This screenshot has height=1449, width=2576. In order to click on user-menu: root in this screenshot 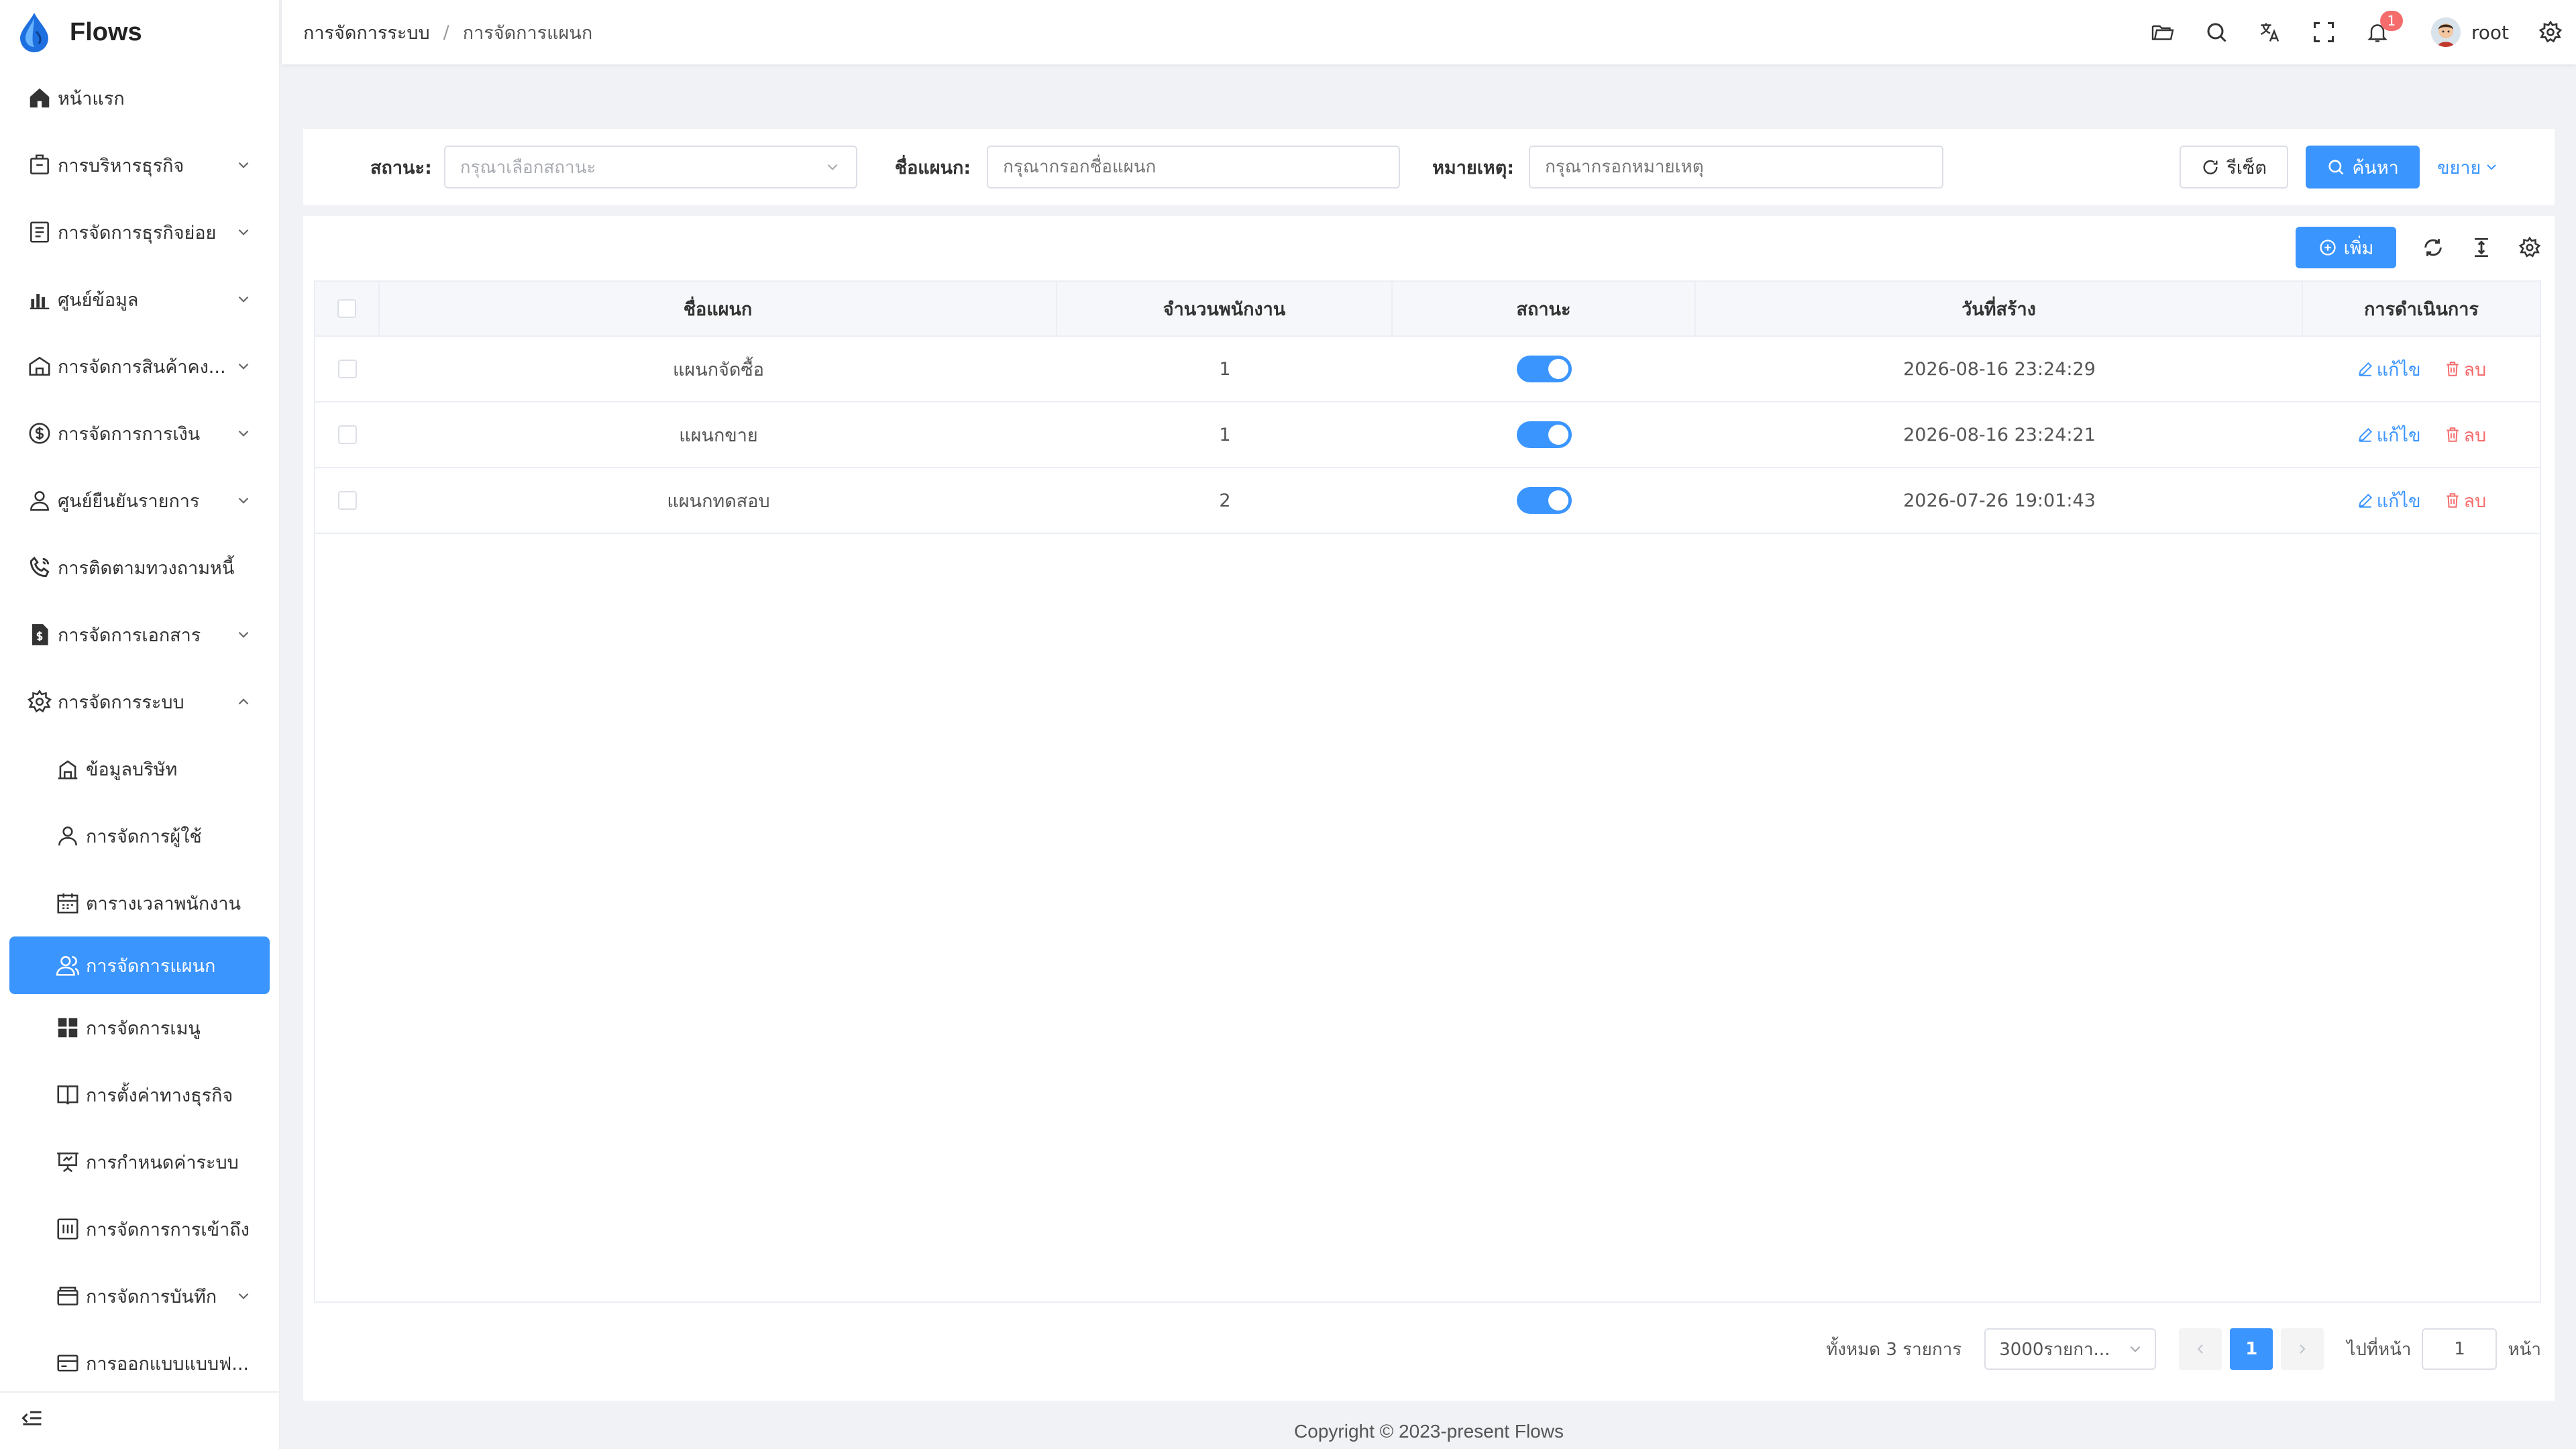, I will do `click(2469, 32)`.